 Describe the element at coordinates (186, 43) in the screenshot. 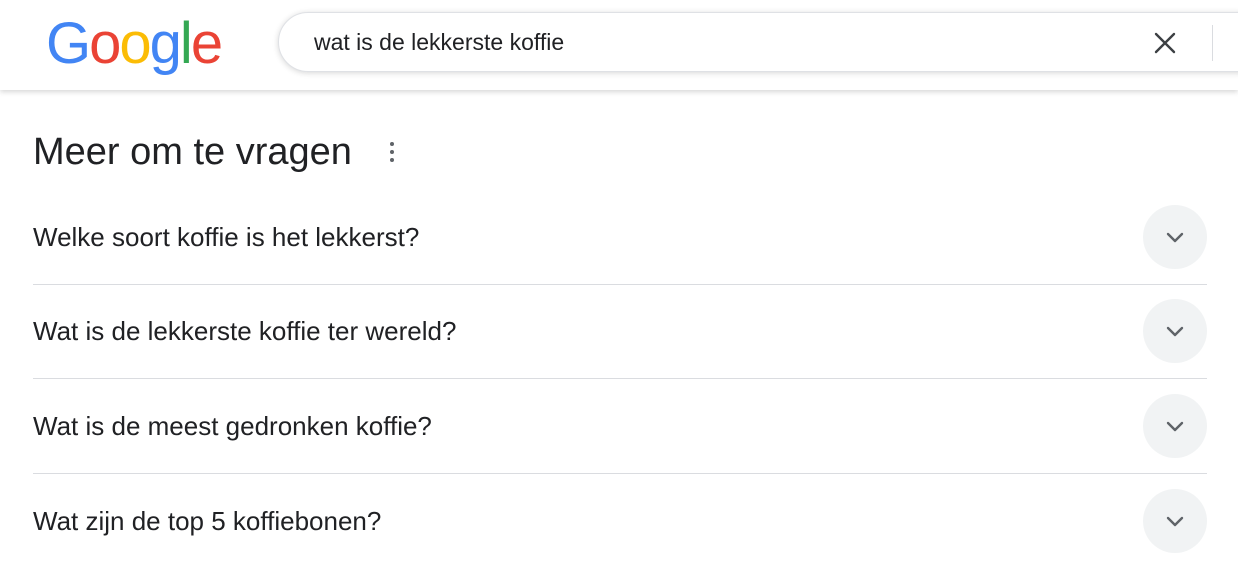

I see `logo-letter: l` at that location.